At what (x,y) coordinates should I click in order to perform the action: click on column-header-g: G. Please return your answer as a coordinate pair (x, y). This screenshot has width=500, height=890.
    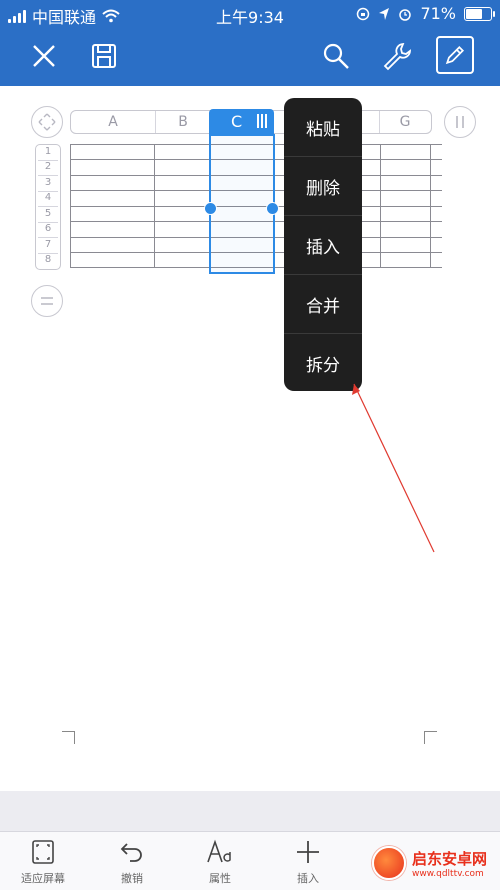
    Looking at the image, I should click on (405, 122).